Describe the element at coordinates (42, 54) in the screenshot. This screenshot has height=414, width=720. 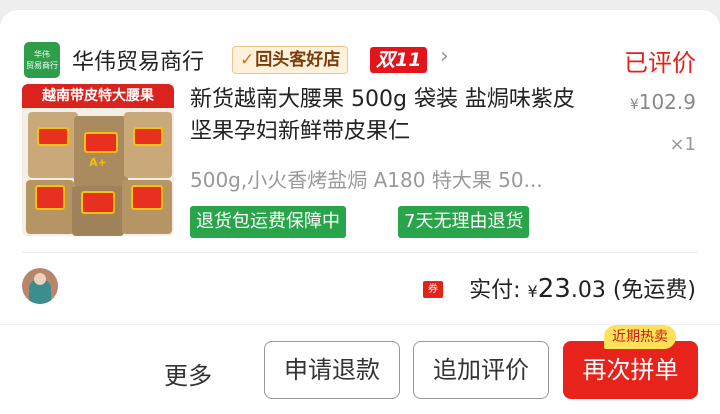
I see `shop-logo-line1: 华伟` at that location.